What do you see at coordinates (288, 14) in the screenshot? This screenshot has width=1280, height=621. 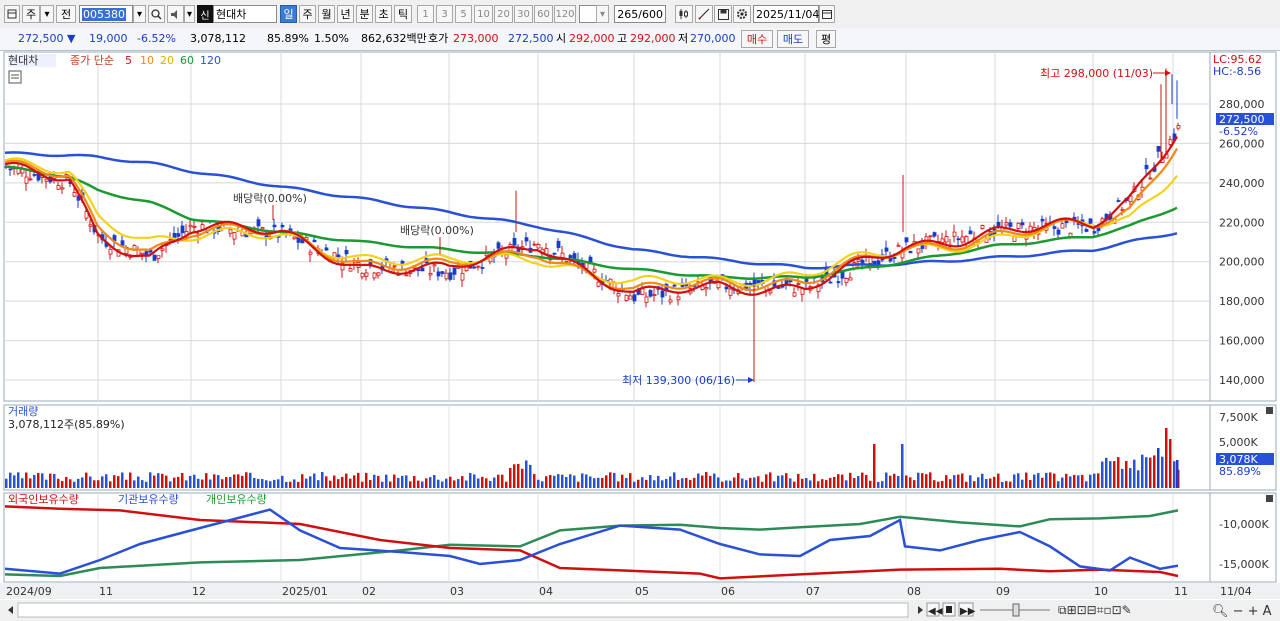 I see `period-day-button: 일` at bounding box center [288, 14].